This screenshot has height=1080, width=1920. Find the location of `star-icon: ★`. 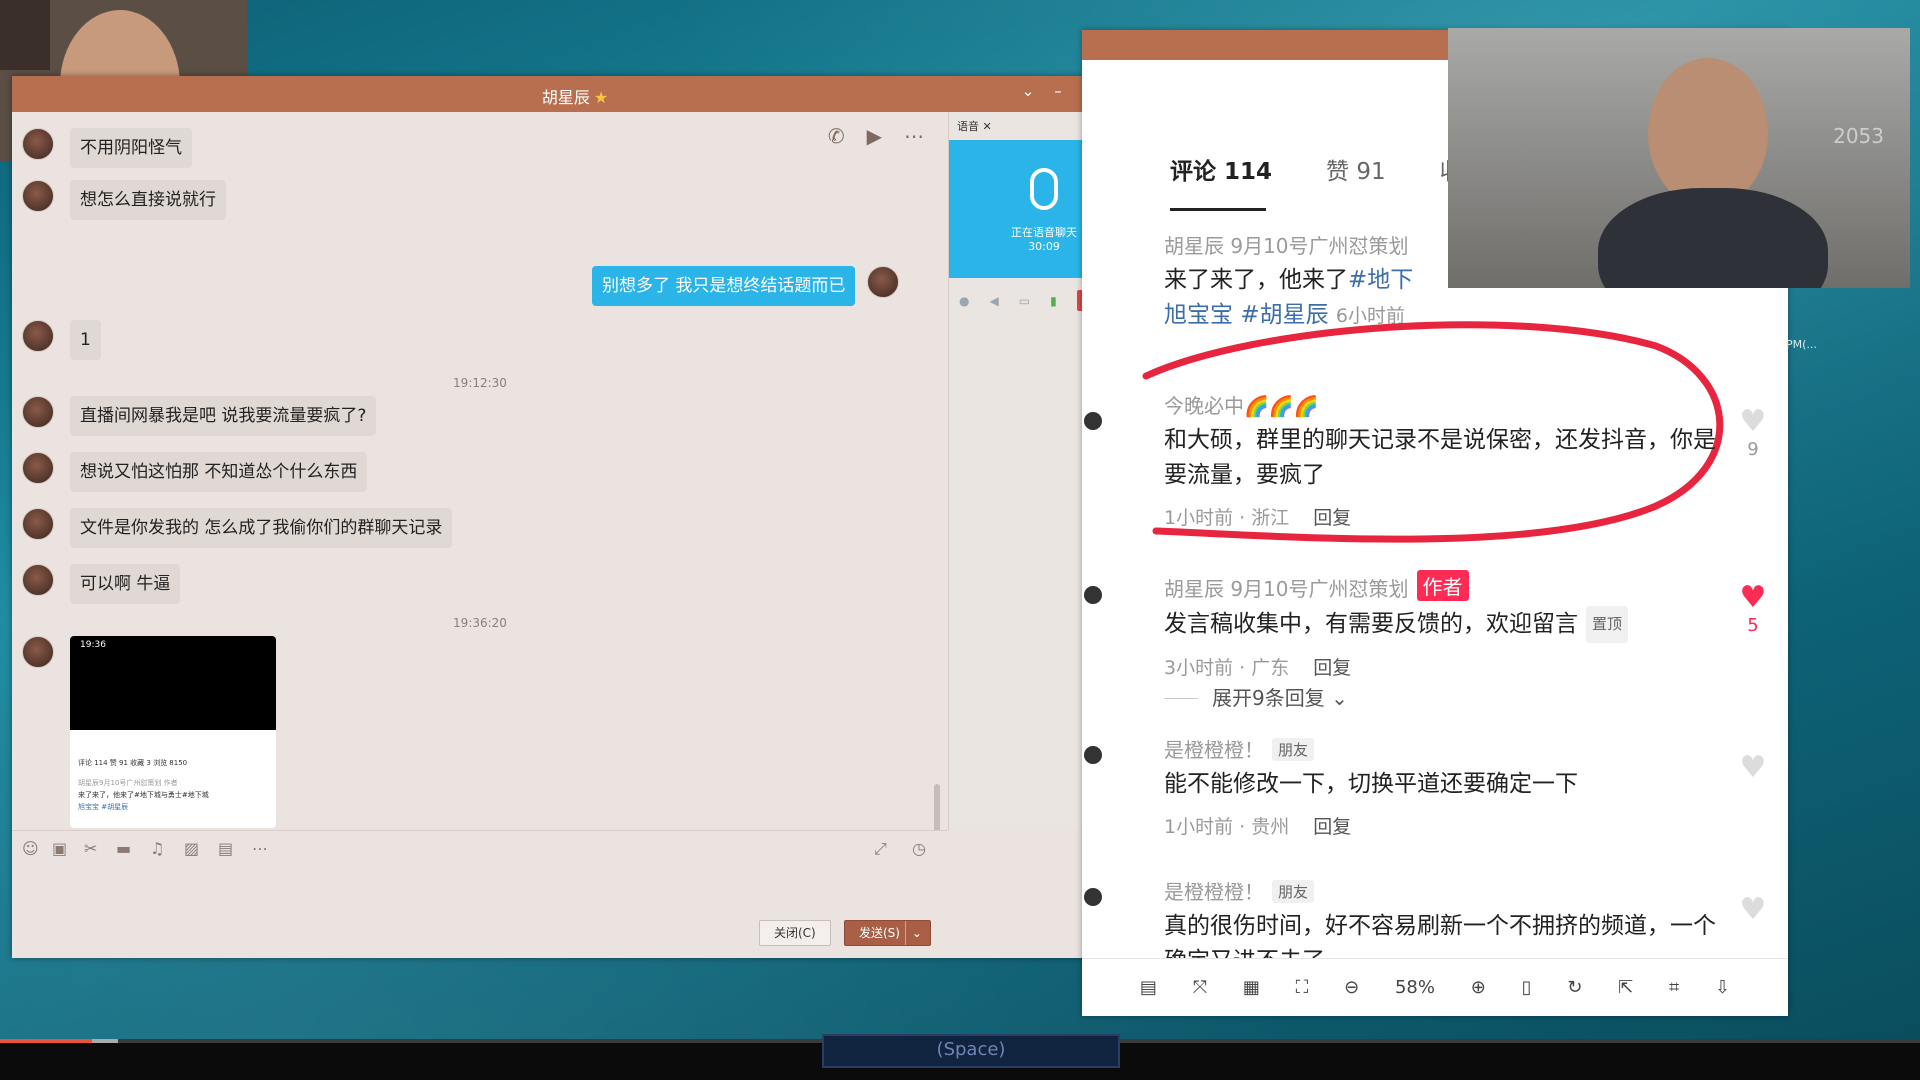

star-icon: ★ is located at coordinates (601, 97).